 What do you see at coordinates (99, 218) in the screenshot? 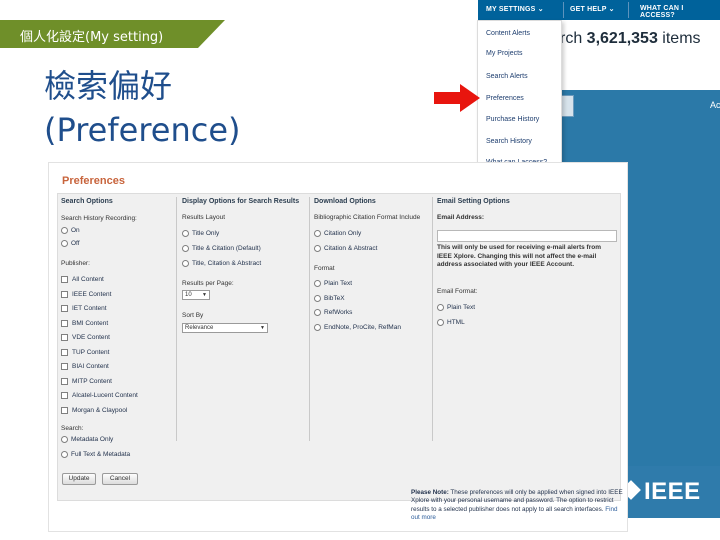
I see `history-recording-label: Search History Recording:` at bounding box center [99, 218].